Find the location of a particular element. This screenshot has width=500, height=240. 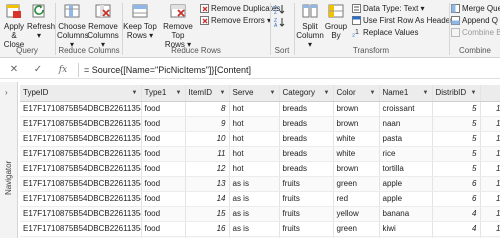

group-by-button: Group By is located at coordinates (336, 21).